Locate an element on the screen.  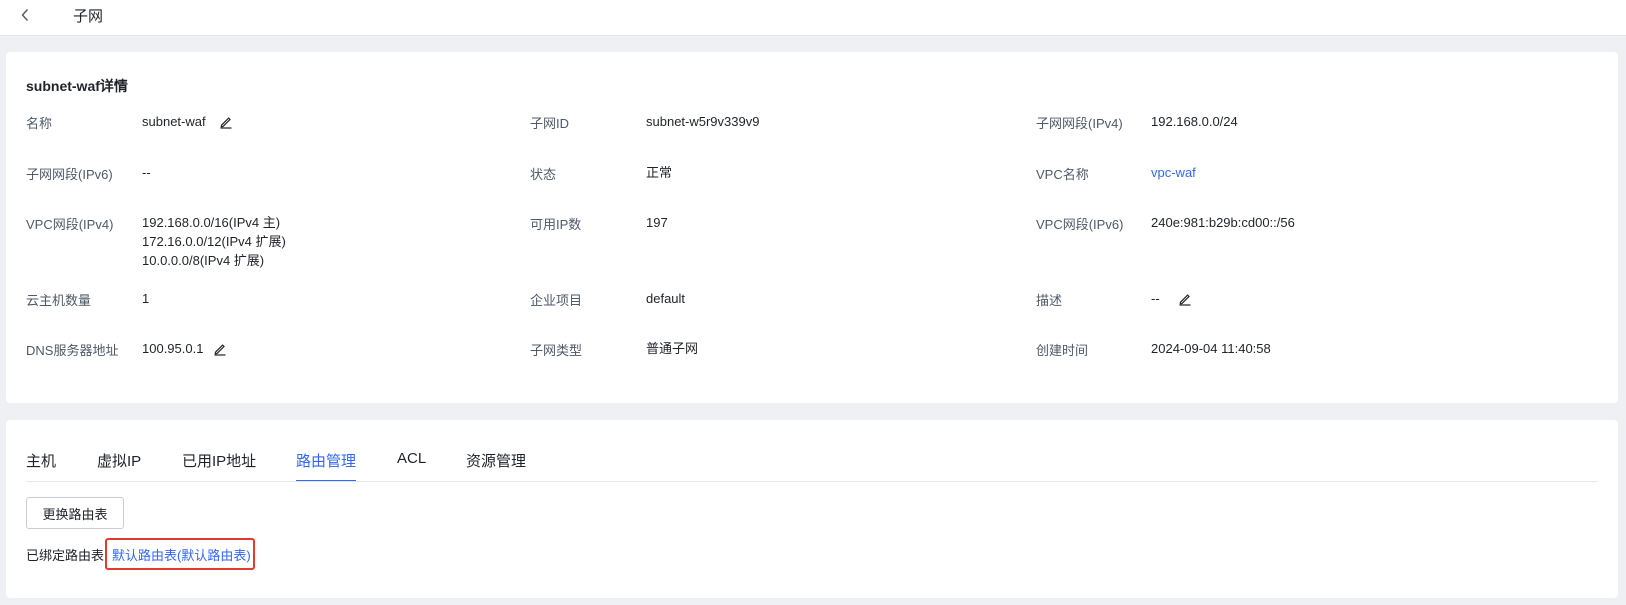
tab-route-management: 路由管理 is located at coordinates (326, 466).